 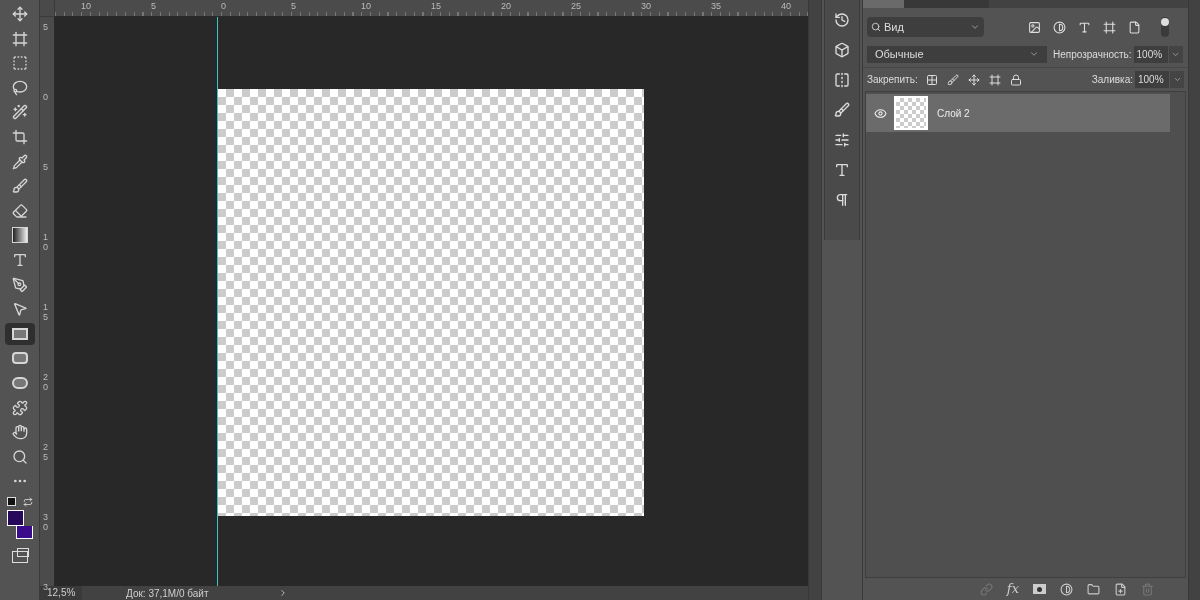 I want to click on search-icon, so click(x=876, y=27).